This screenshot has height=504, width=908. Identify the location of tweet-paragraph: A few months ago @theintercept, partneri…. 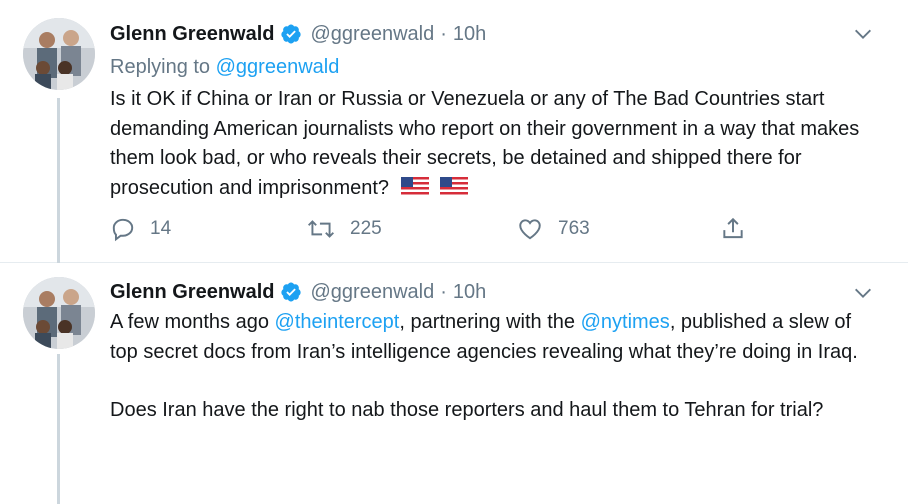
(495, 337).